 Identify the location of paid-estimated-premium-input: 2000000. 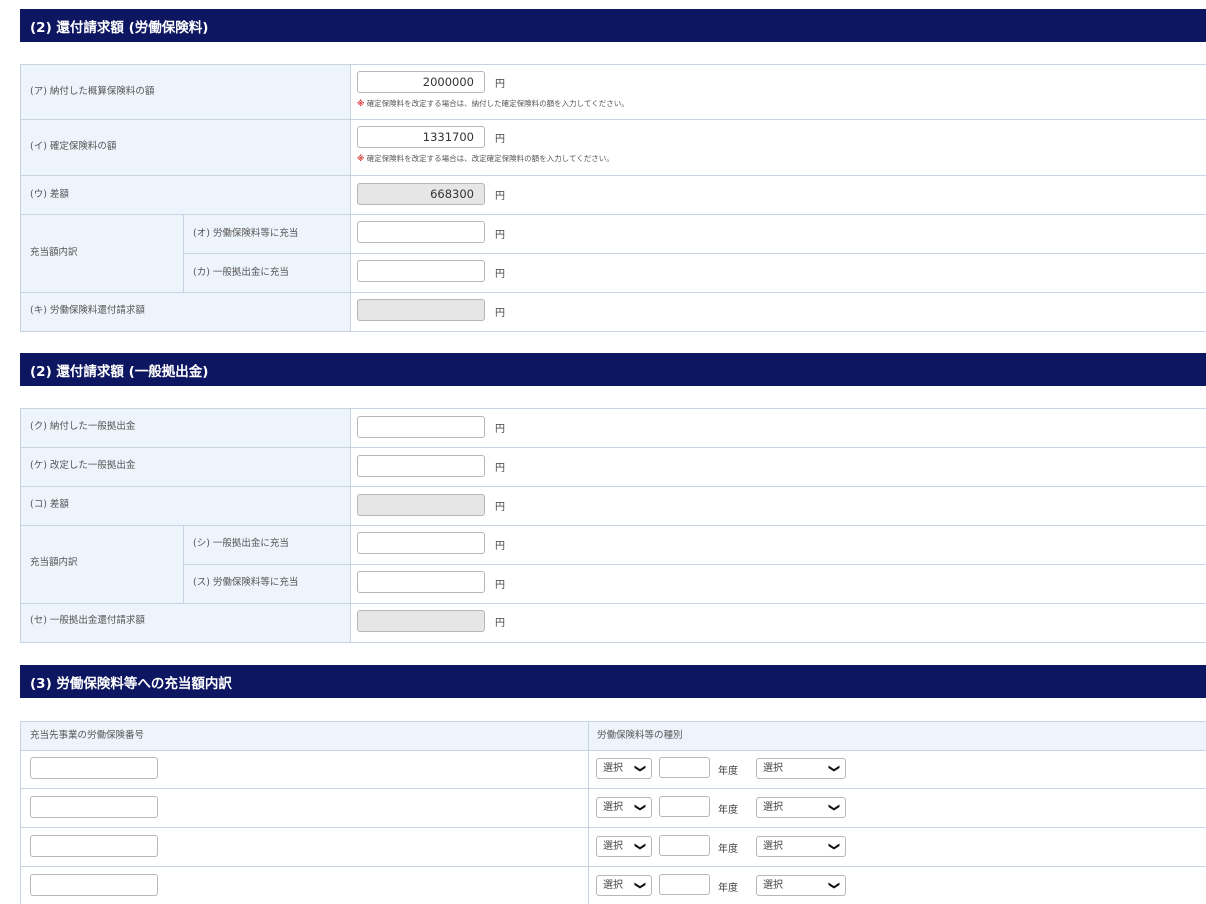
(421, 82).